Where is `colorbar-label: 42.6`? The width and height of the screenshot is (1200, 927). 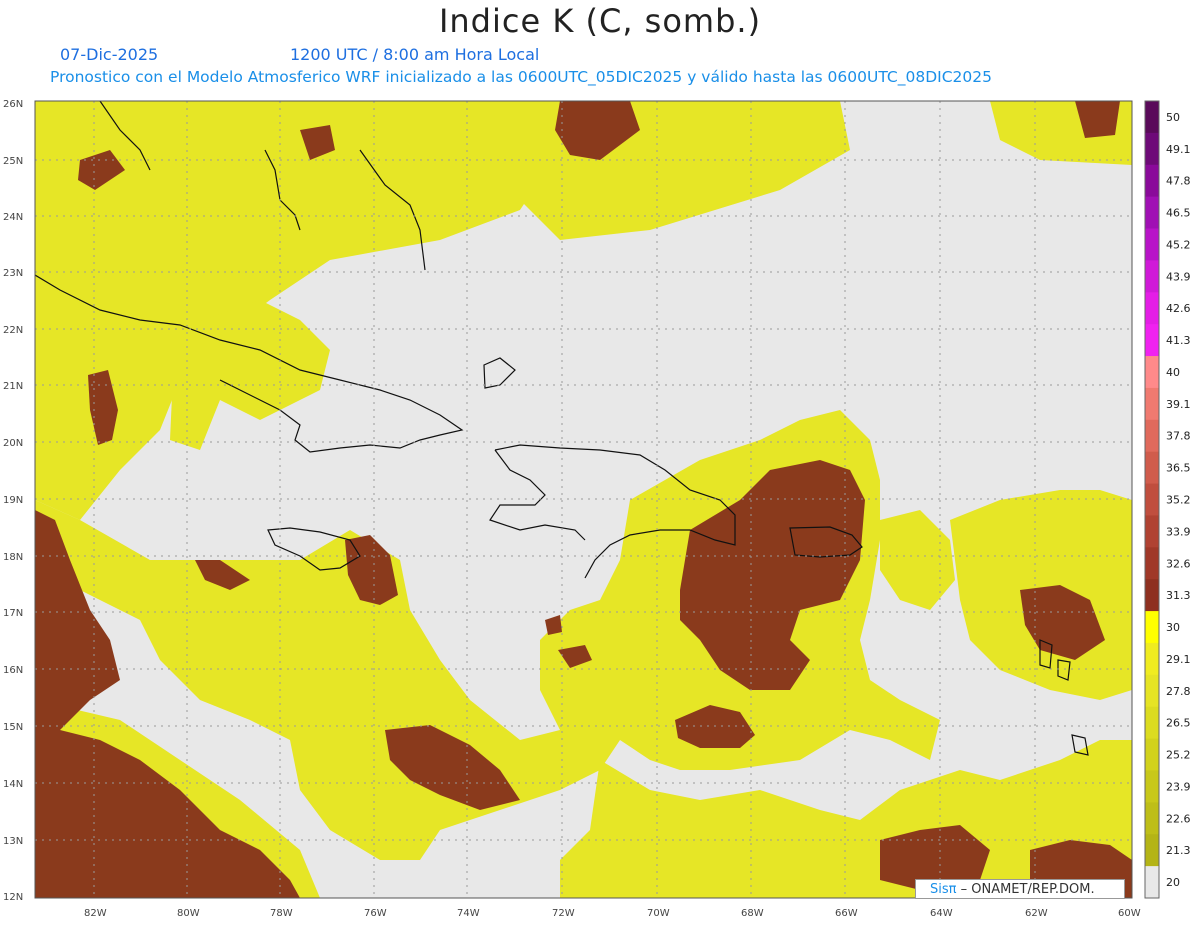
colorbar-label: 42.6 is located at coordinates (1178, 308).